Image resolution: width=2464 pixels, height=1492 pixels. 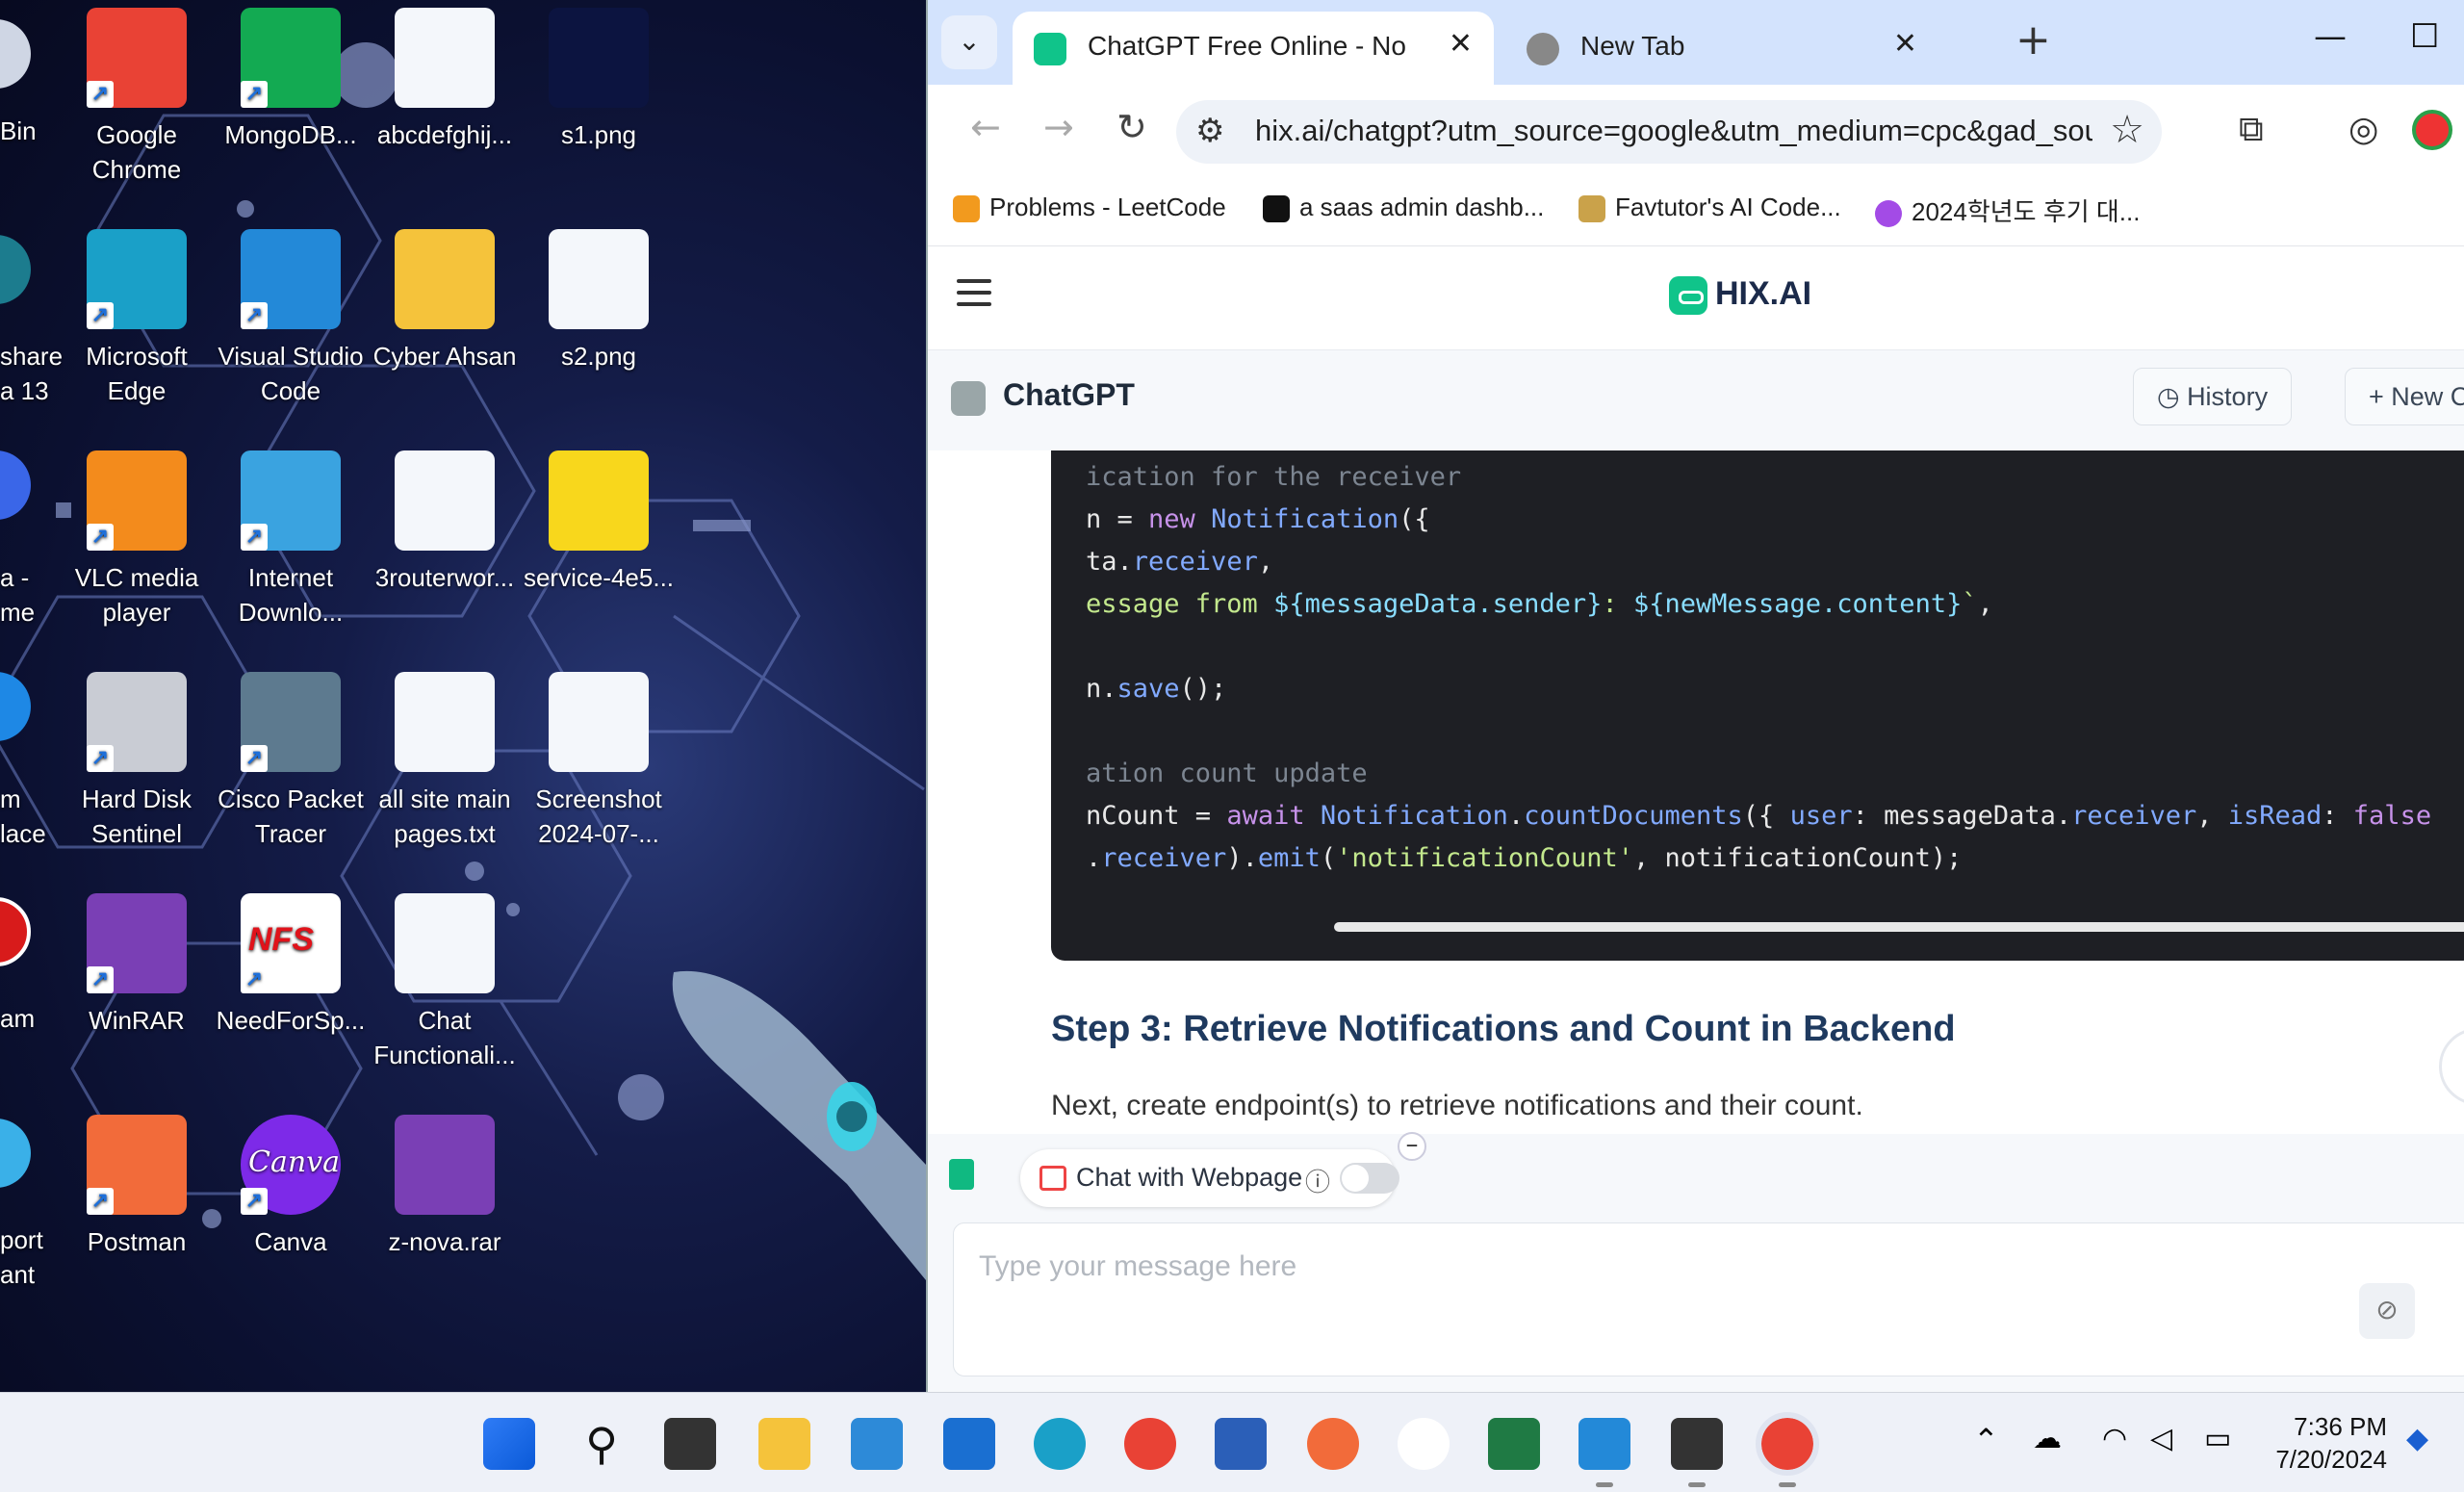 I want to click on tab-chatgpt: ChatGPT Free Online - No Login ✕, so click(x=1253, y=48).